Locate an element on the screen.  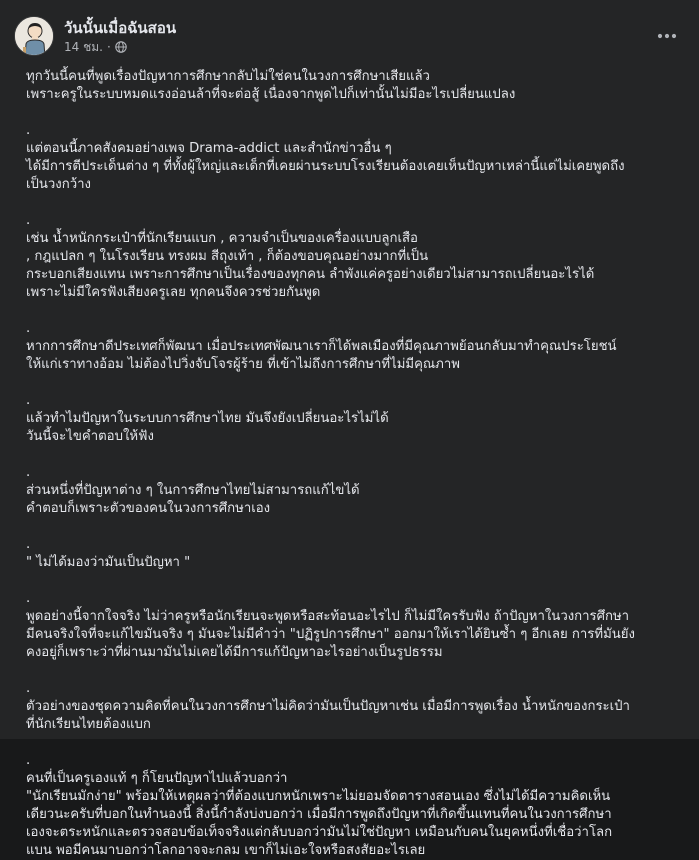
post-header: วันนั้นเมื่อฉันสอน 14 ชม. · is located at coordinates (349, 36).